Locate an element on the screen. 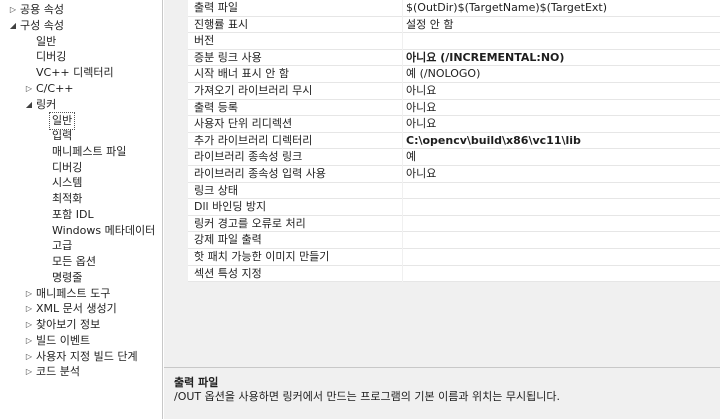  property-name: 섹션 특성 지정 is located at coordinates (295, 274).